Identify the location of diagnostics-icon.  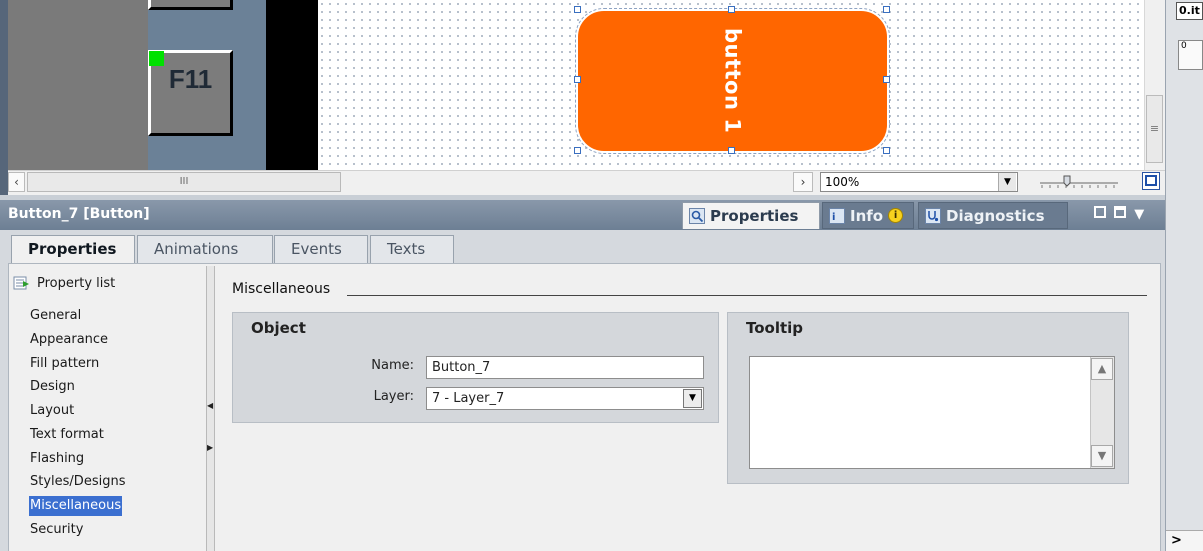
(933, 215).